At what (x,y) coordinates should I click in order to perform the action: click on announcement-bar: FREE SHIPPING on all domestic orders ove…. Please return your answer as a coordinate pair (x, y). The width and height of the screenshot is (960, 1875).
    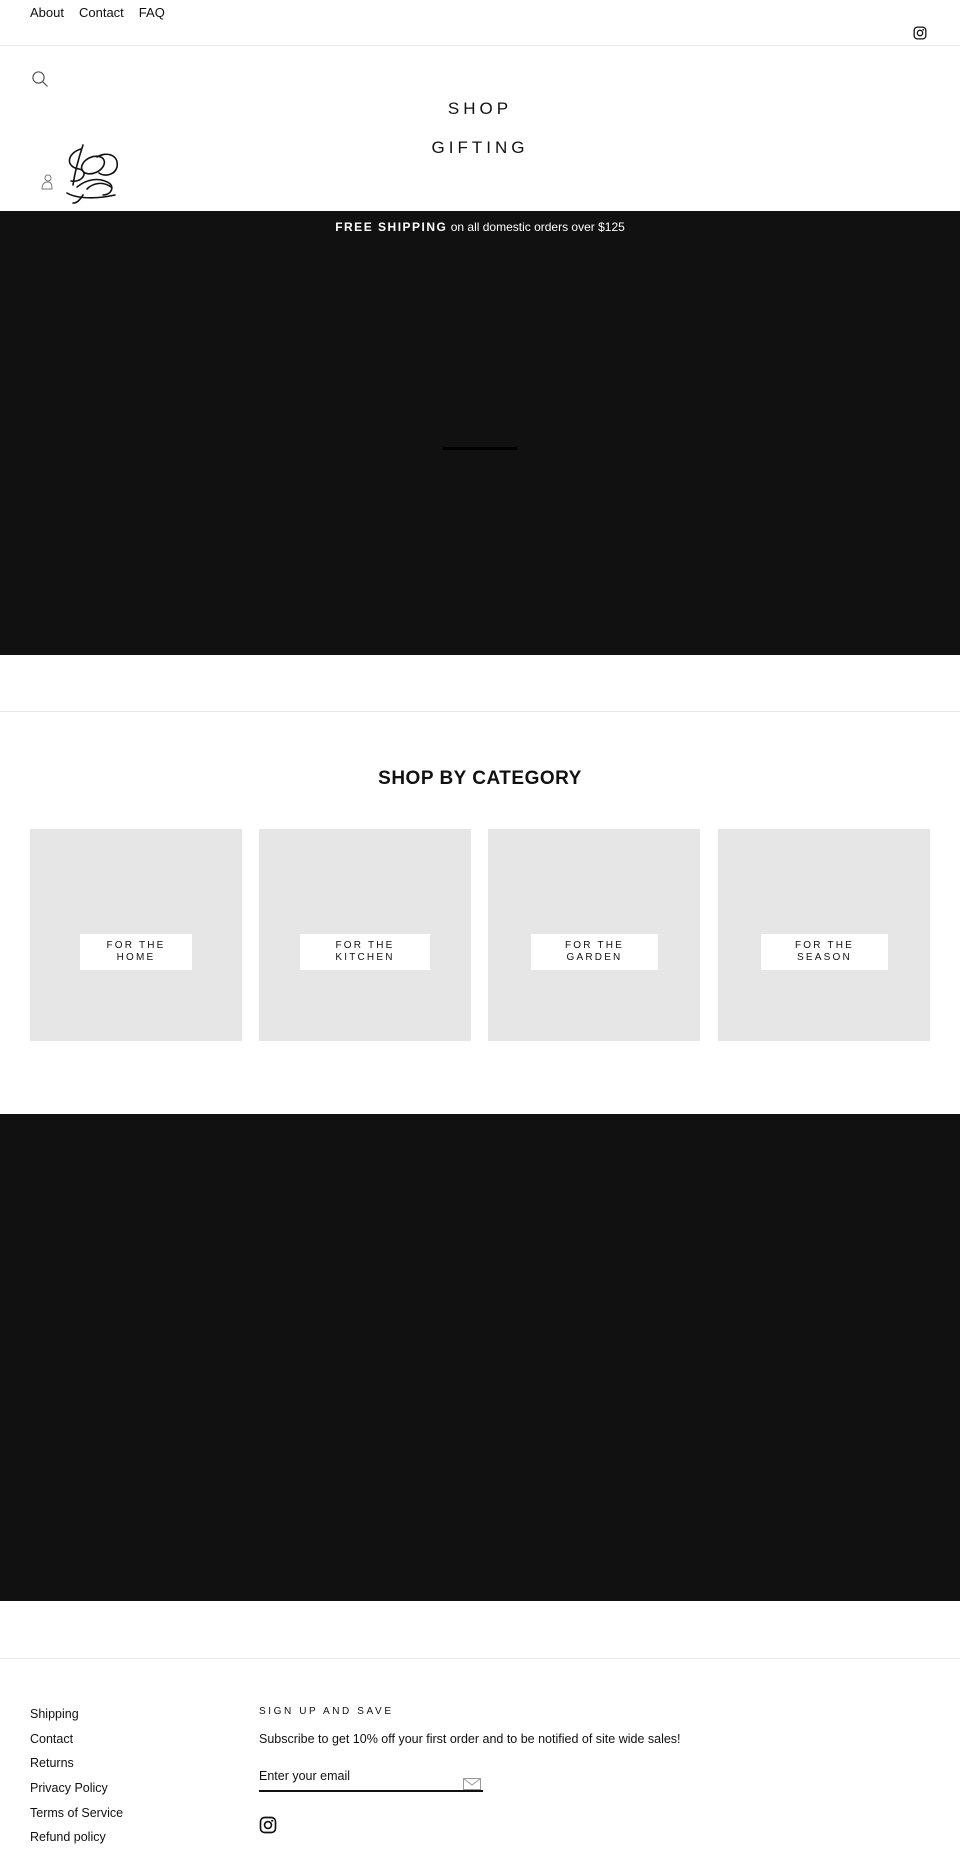
    Looking at the image, I should click on (480, 227).